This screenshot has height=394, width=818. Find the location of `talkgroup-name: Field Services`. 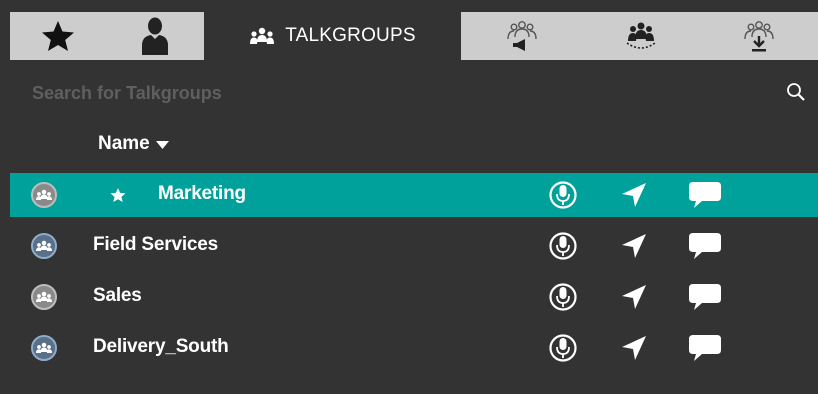

talkgroup-name: Field Services is located at coordinates (155, 244).